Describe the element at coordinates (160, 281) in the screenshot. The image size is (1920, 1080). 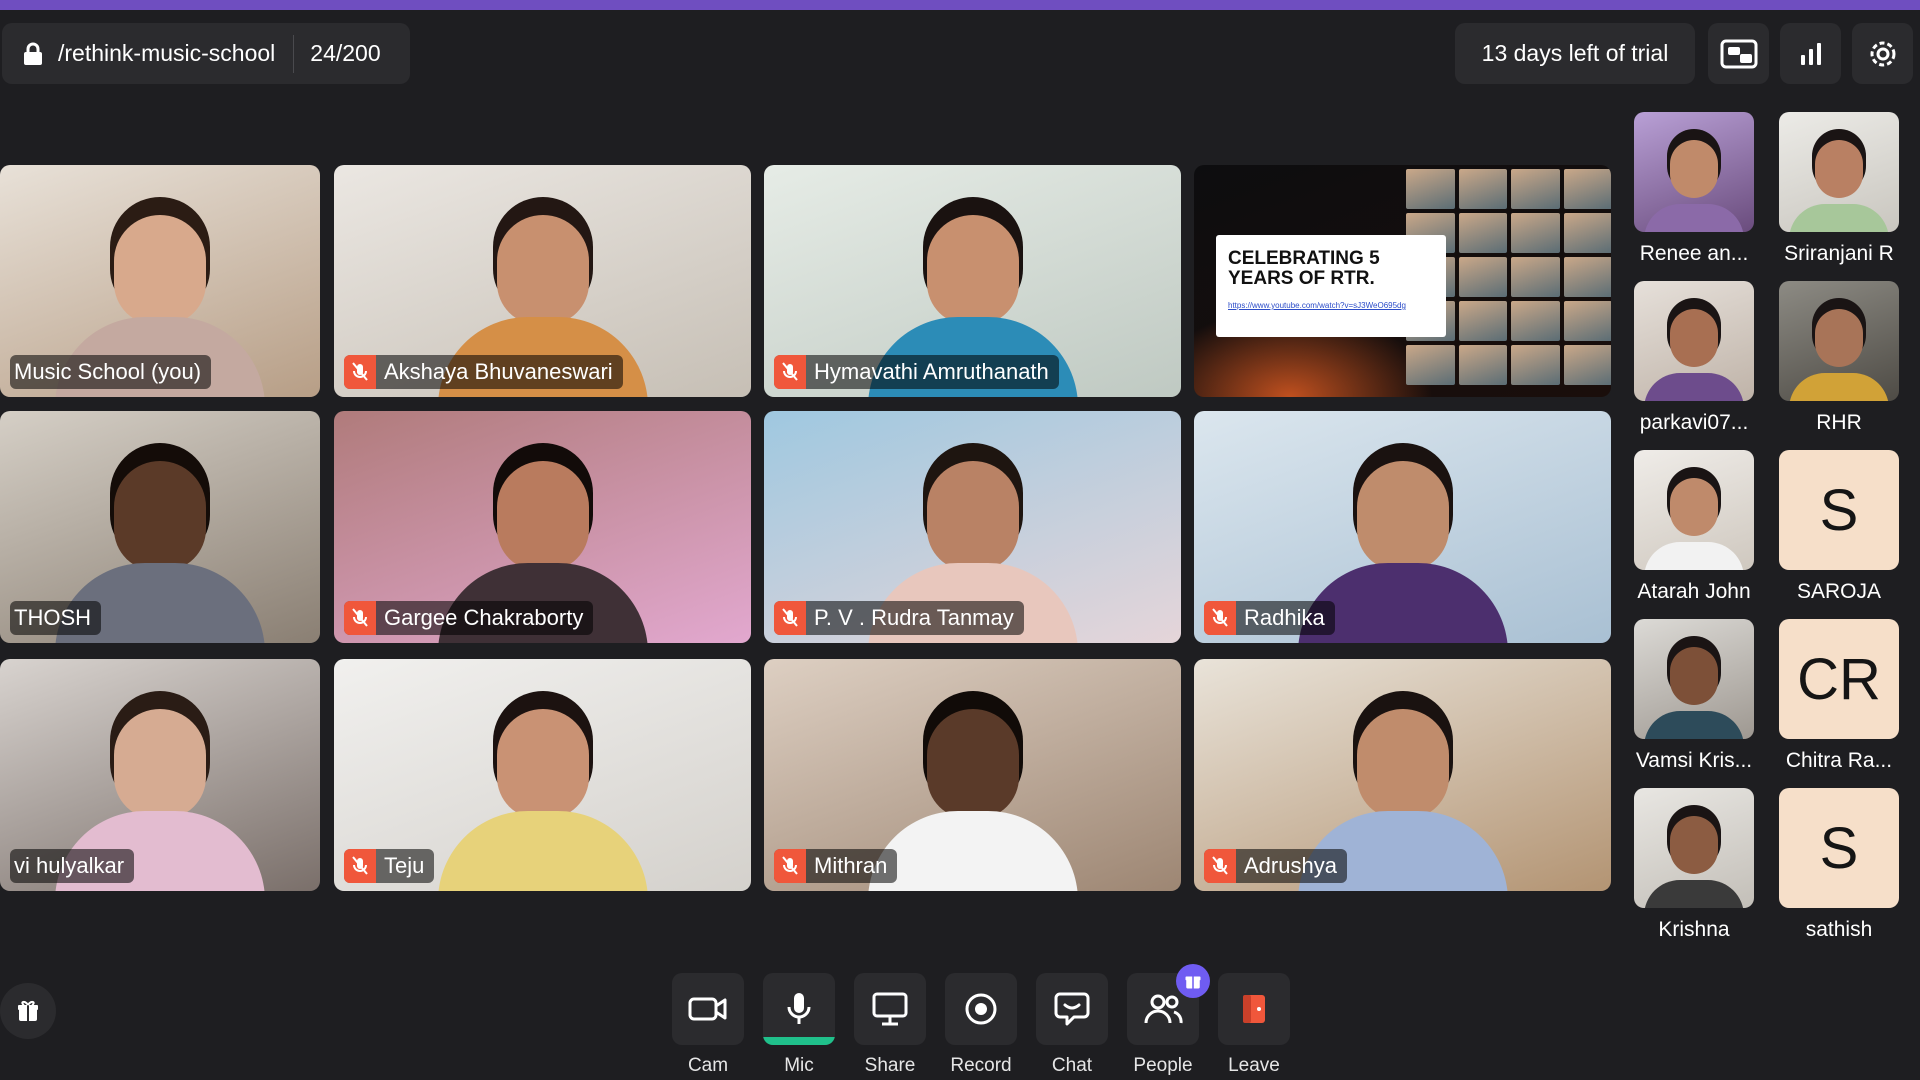
I see `video-tile: Music School (you)` at that location.